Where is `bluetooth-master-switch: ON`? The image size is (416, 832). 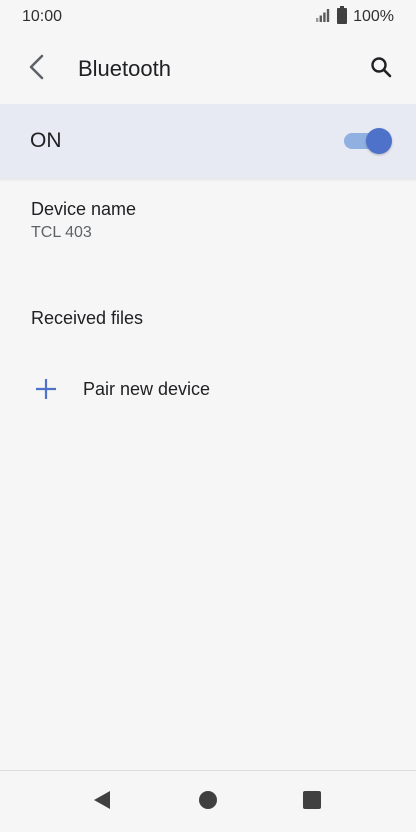 bluetooth-master-switch: ON is located at coordinates (208, 141).